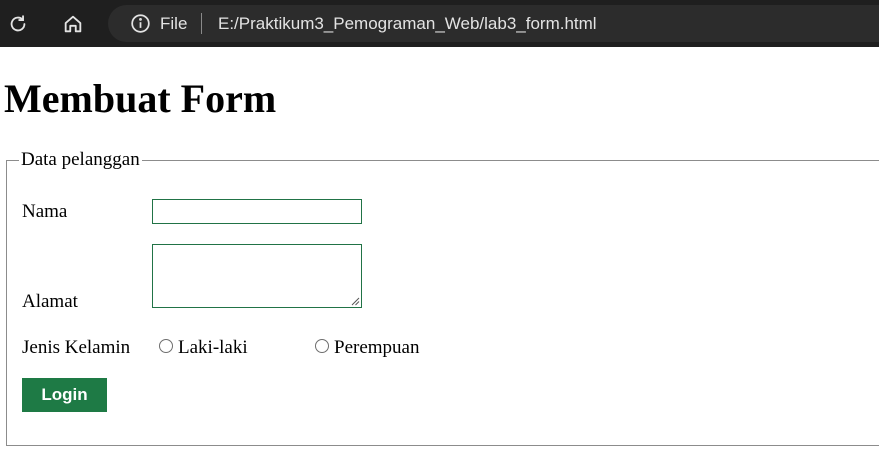 This screenshot has width=879, height=458. What do you see at coordinates (166, 346) in the screenshot?
I see `radio-laki-laki` at bounding box center [166, 346].